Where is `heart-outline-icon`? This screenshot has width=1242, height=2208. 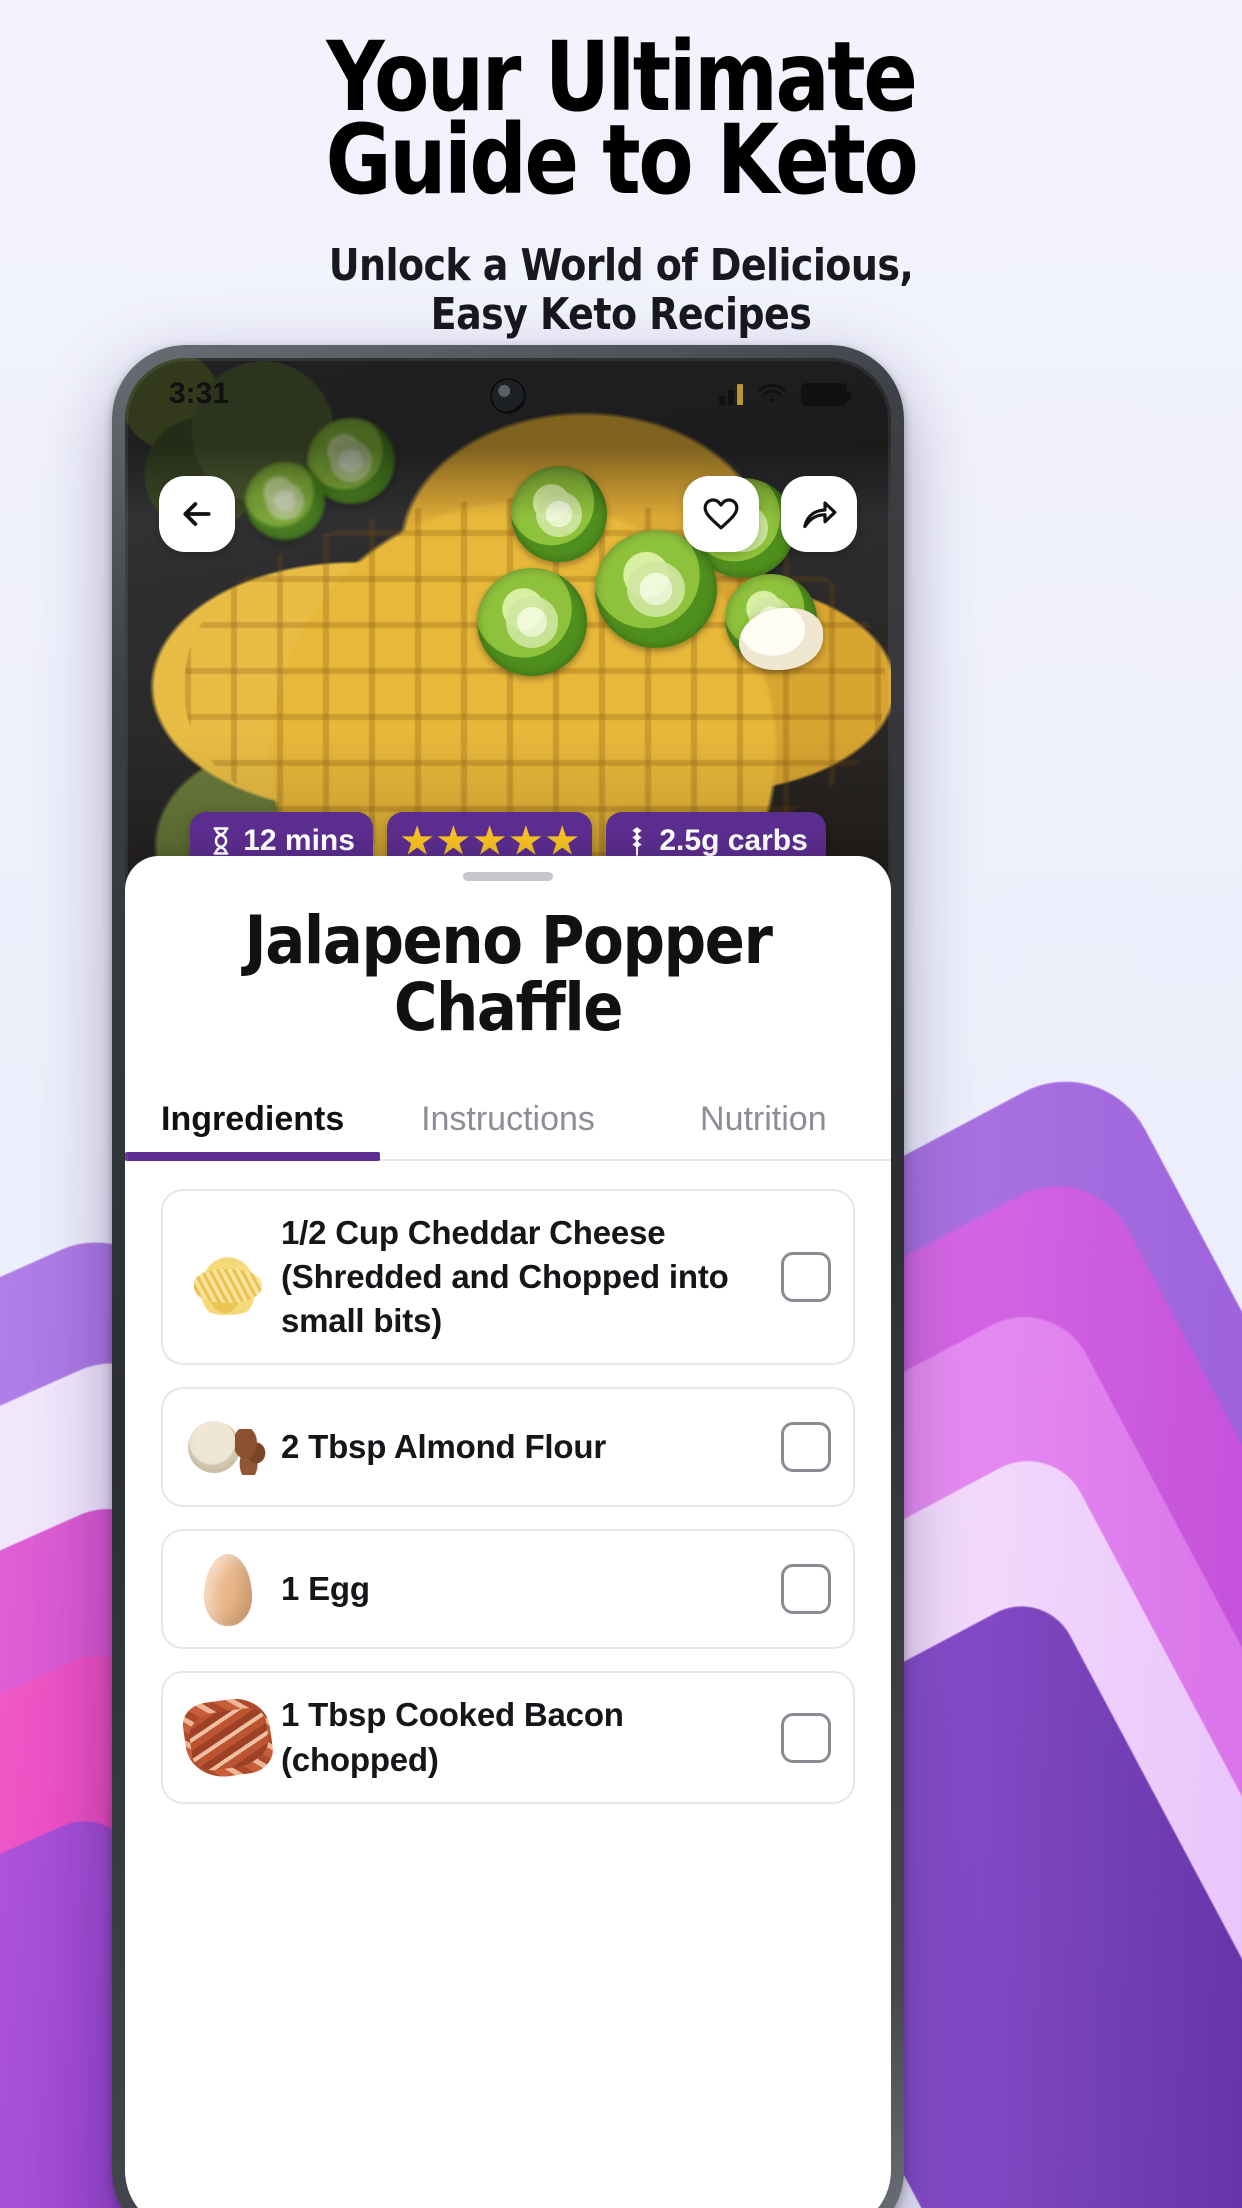 heart-outline-icon is located at coordinates (721, 514).